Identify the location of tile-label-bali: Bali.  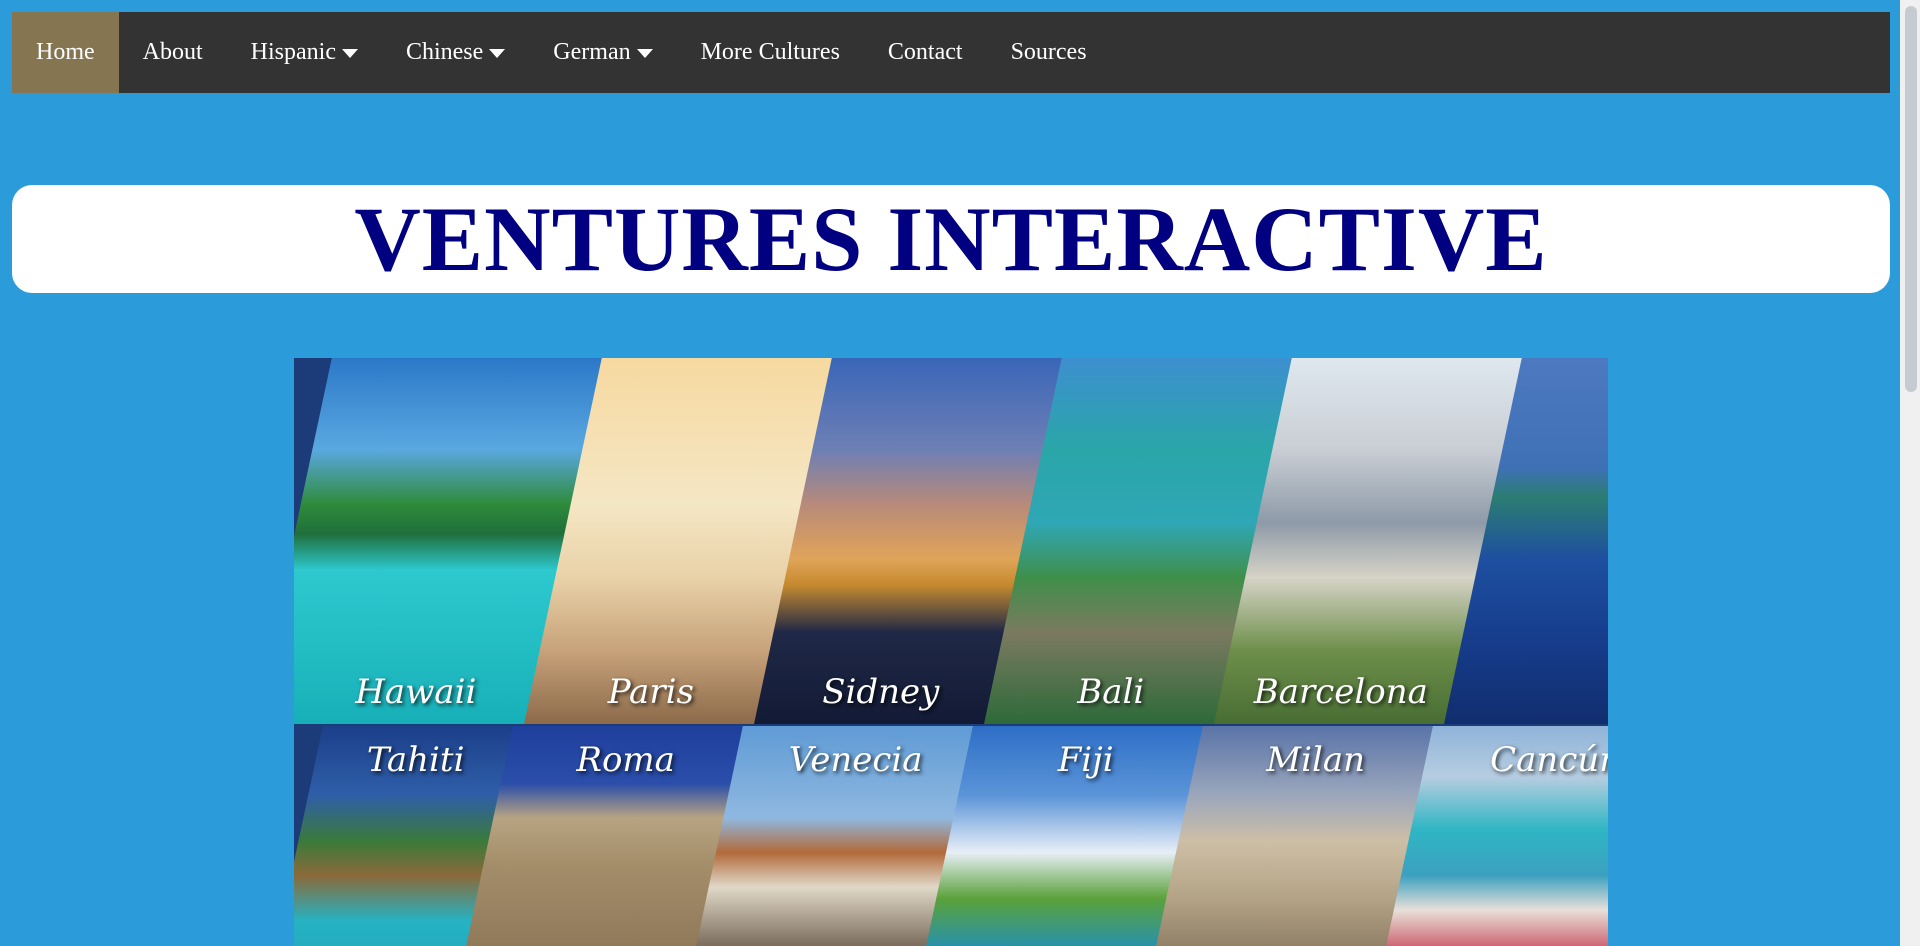
(1111, 692).